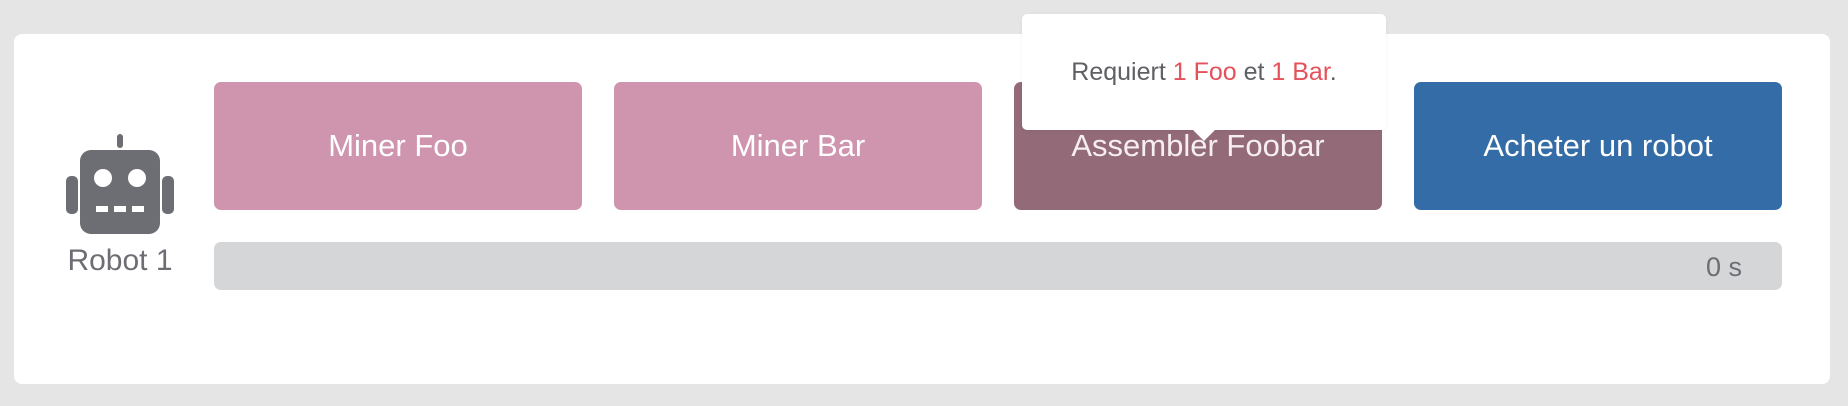 This screenshot has width=1848, height=406. I want to click on buy-robot-button: Acheter un robot, so click(1598, 146).